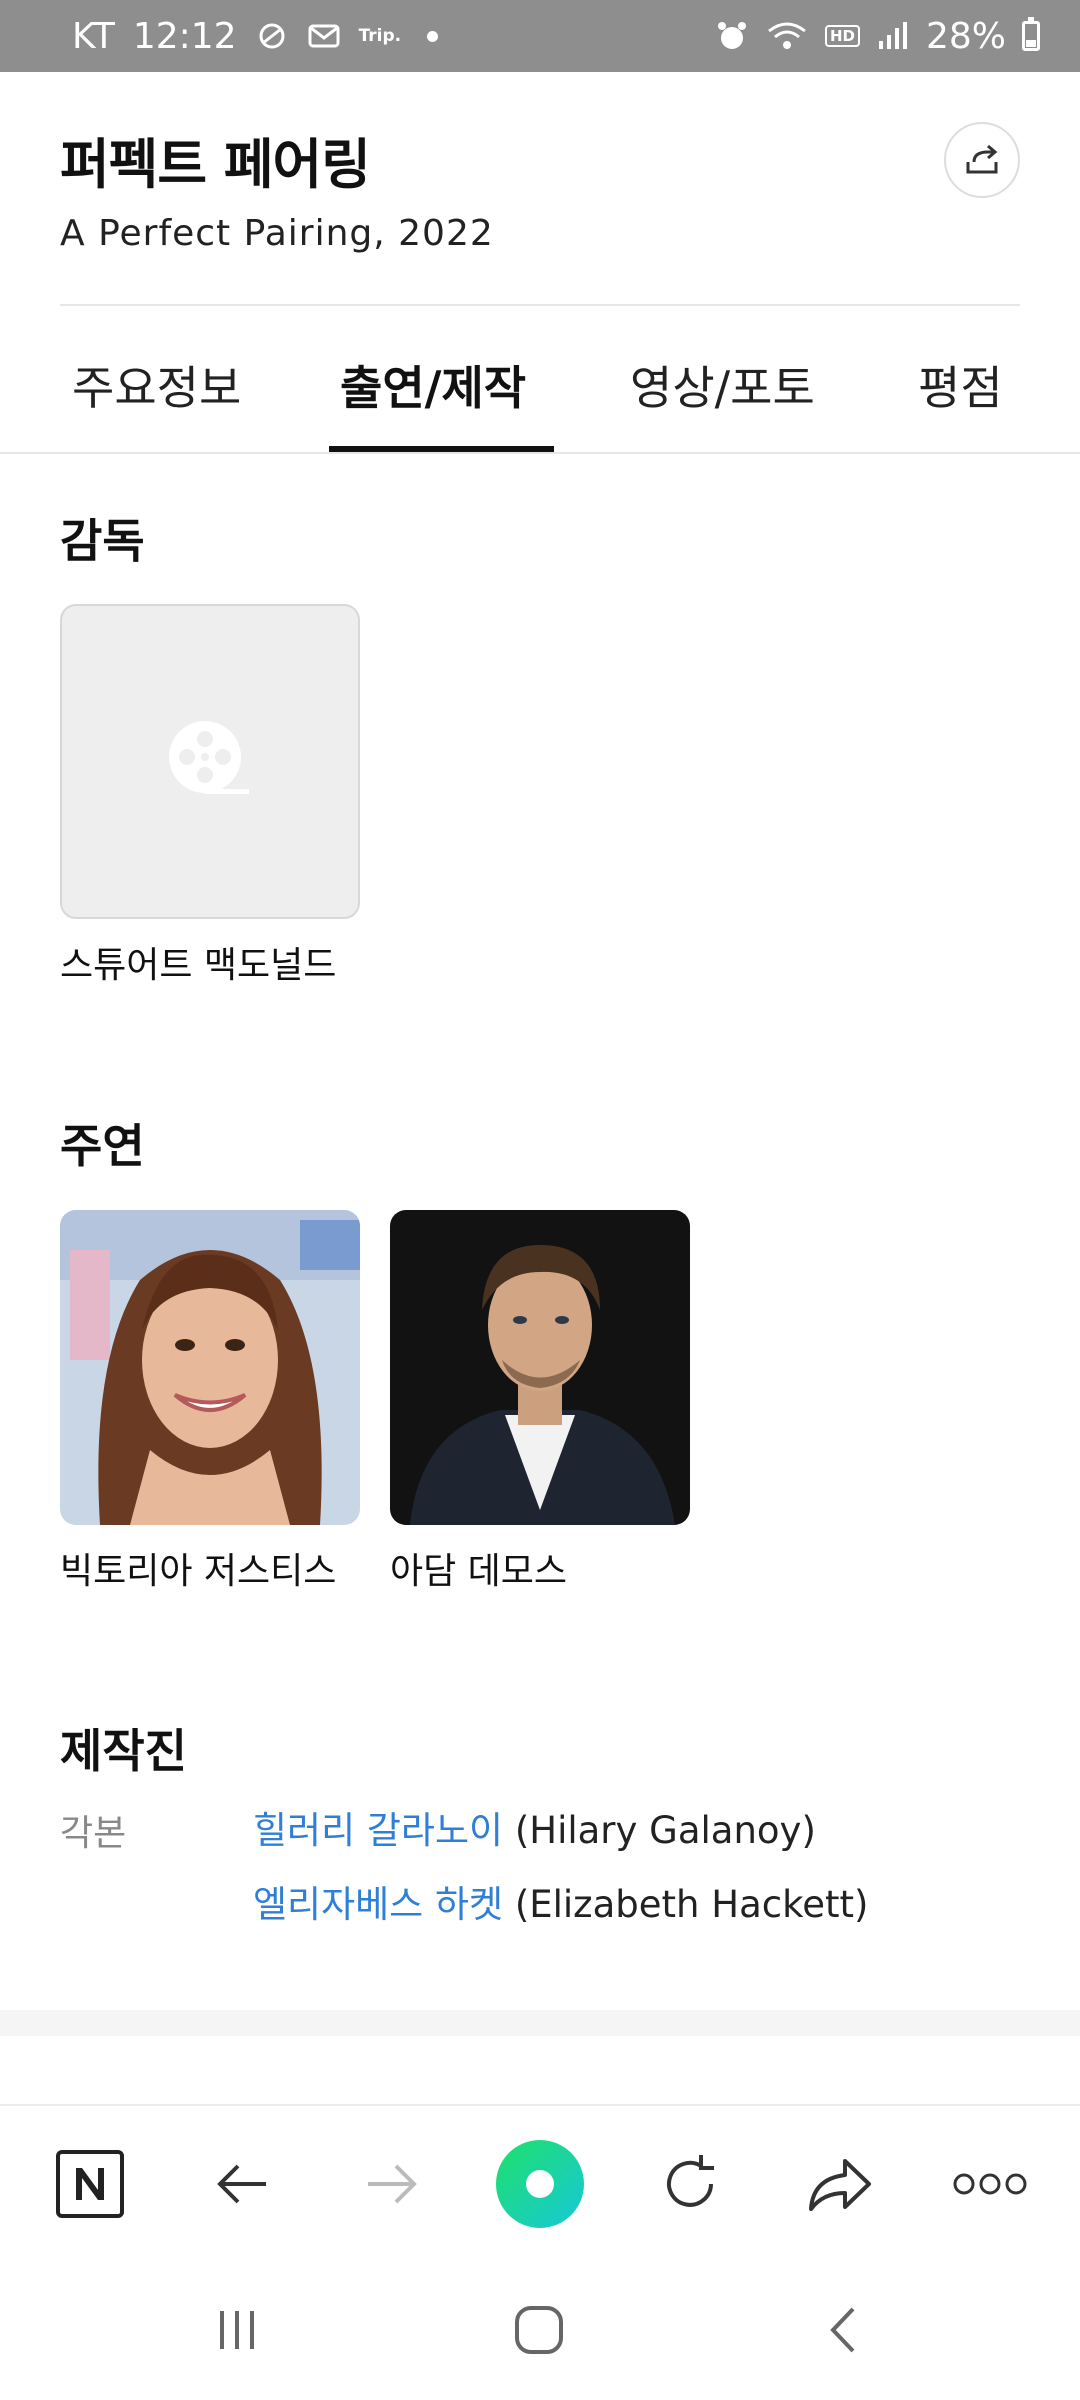 The width and height of the screenshot is (1080, 2400). I want to click on actor-name: 아담 데모스, so click(479, 1571).